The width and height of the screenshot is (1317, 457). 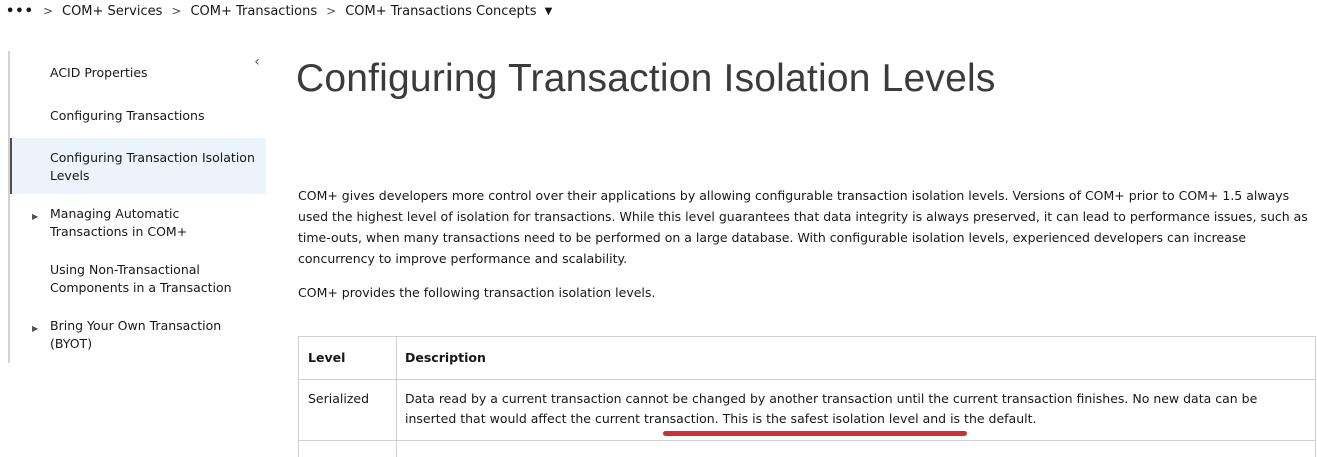 I want to click on toc-item-byot: ▶ Bring Your Own Transaction (BYOT), so click(x=139, y=336).